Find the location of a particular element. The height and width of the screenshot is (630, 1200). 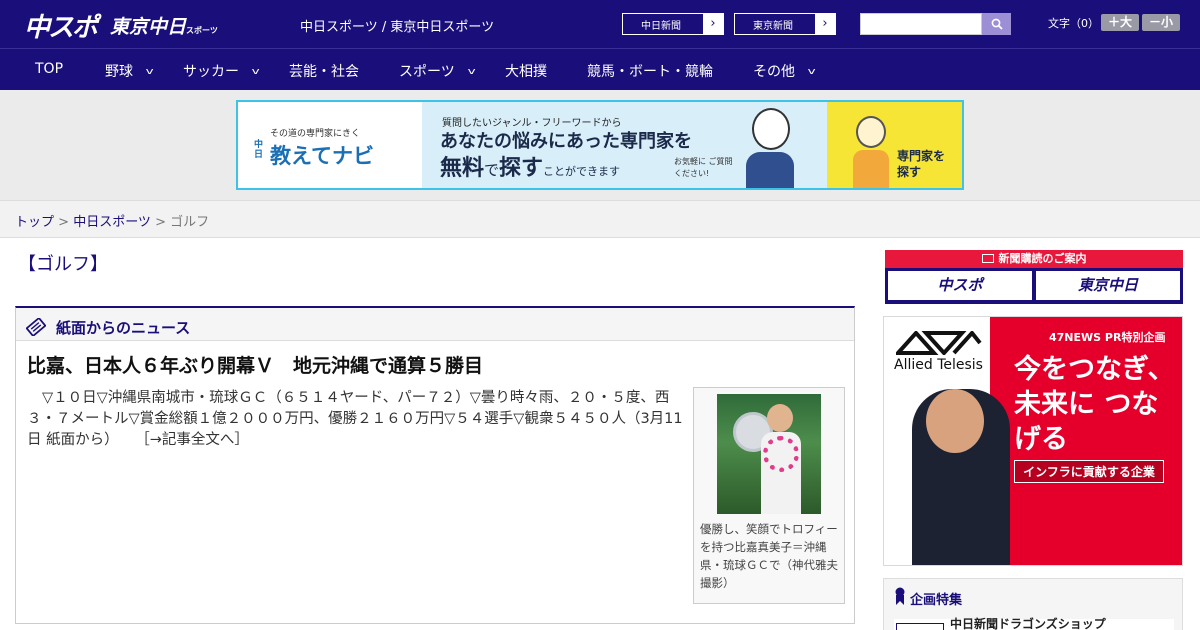

tokyo-chunichi-logo: 東京中日スポーツ is located at coordinates (164, 25).